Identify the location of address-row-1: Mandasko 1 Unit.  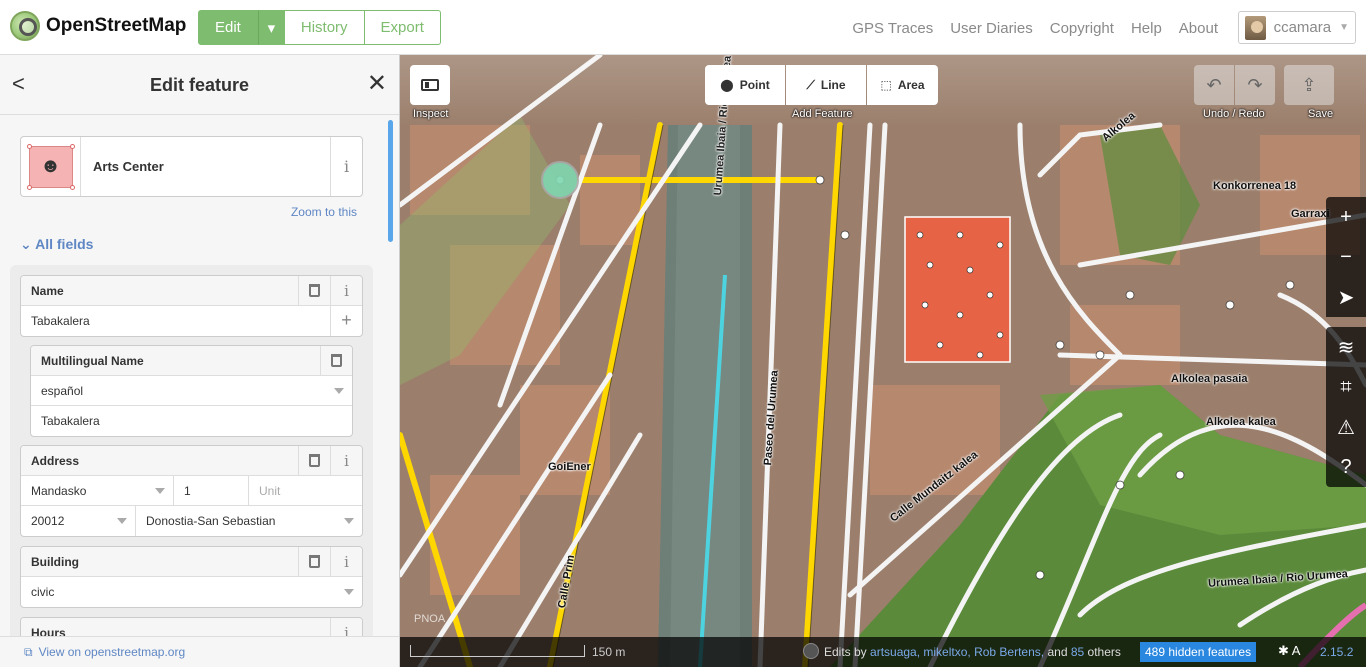
(191, 490).